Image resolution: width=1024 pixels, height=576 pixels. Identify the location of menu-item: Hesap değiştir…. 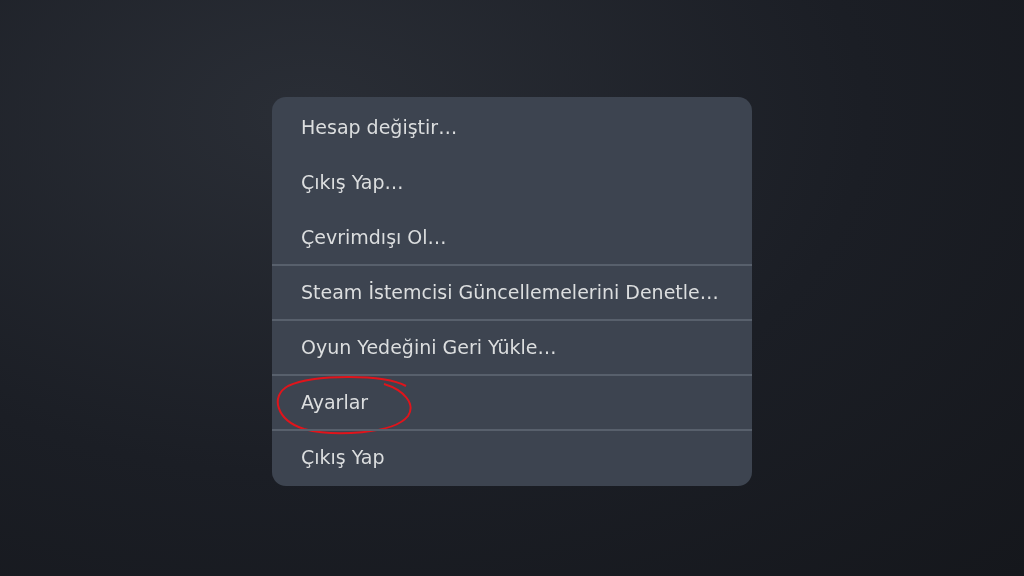
(512, 126).